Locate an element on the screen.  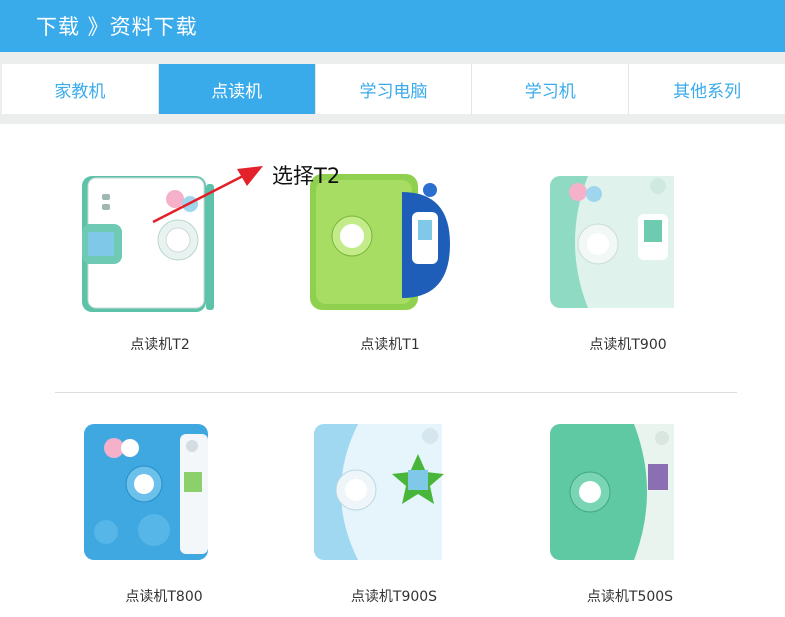
product-card-t900: 点读机T900 is located at coordinates (628, 266).